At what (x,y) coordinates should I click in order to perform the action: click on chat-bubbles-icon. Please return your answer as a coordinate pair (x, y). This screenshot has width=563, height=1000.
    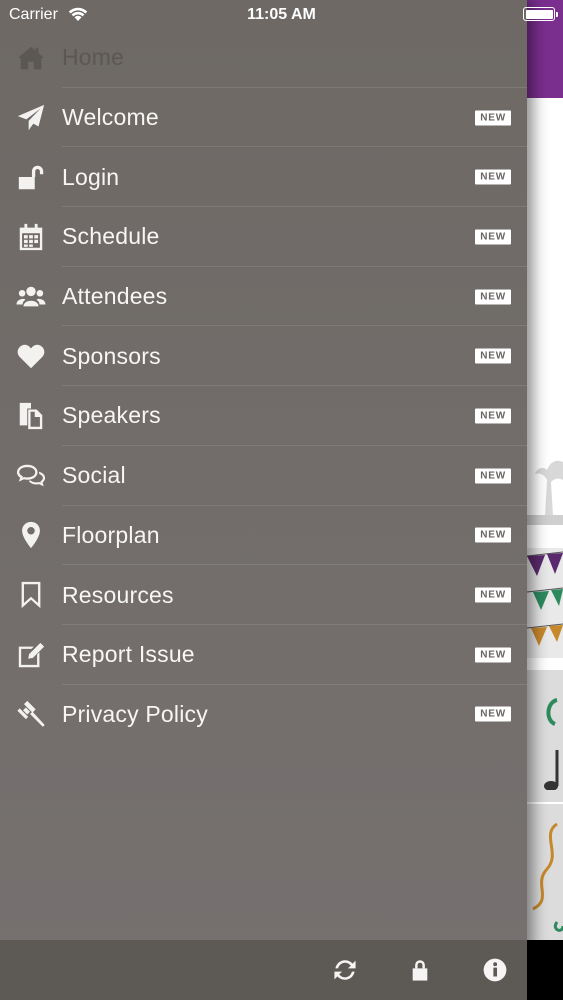
    Looking at the image, I should click on (30, 475).